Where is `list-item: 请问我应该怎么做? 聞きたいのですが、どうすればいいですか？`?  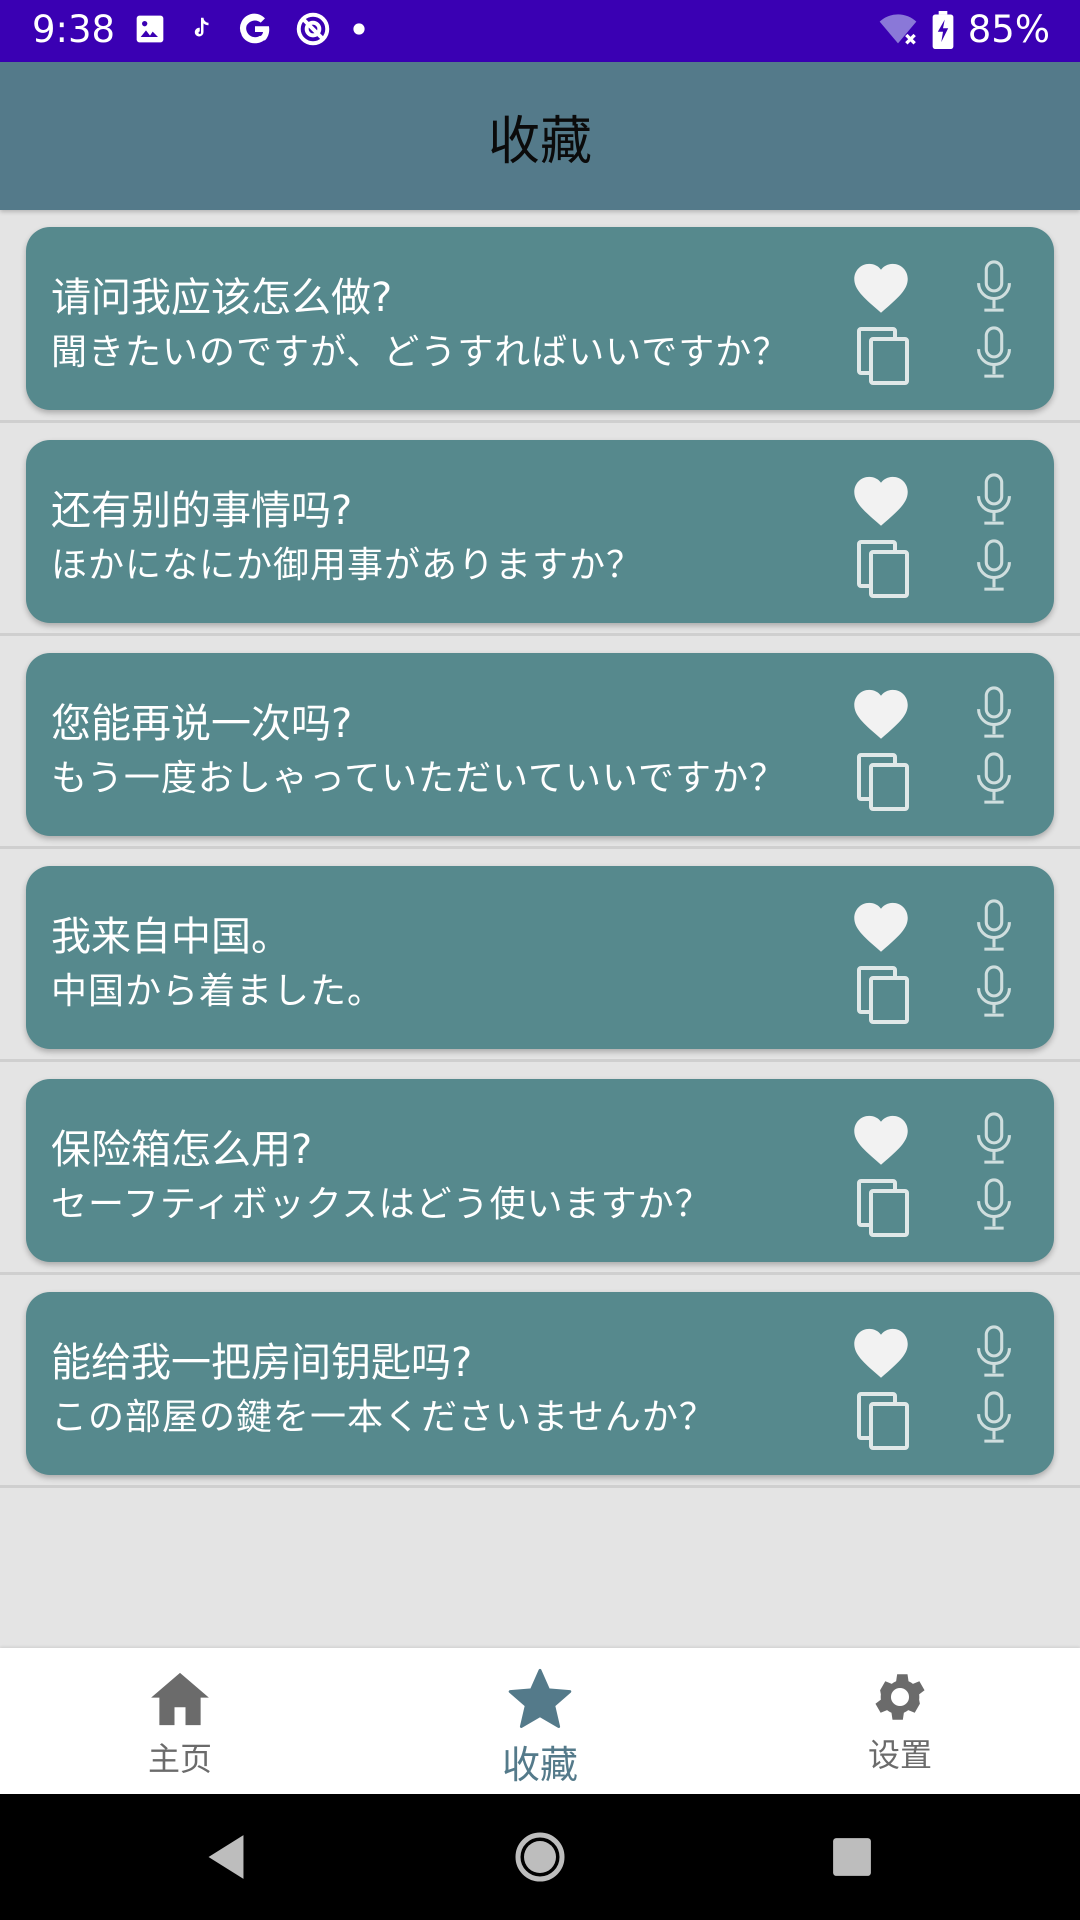
list-item: 请问我应该怎么做? 聞きたいのですが、どうすればいいですか？ is located at coordinates (540, 316).